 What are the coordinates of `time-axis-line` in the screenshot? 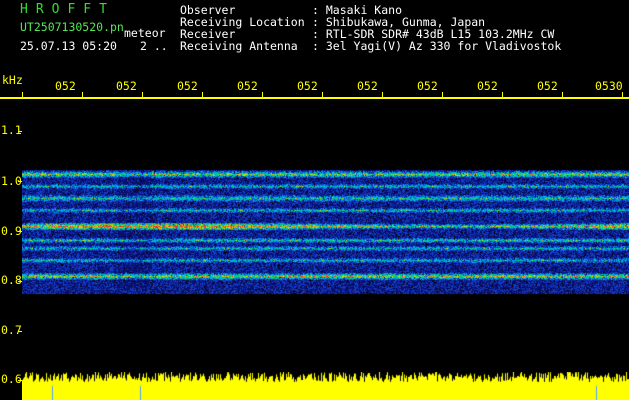 It's located at (314, 98).